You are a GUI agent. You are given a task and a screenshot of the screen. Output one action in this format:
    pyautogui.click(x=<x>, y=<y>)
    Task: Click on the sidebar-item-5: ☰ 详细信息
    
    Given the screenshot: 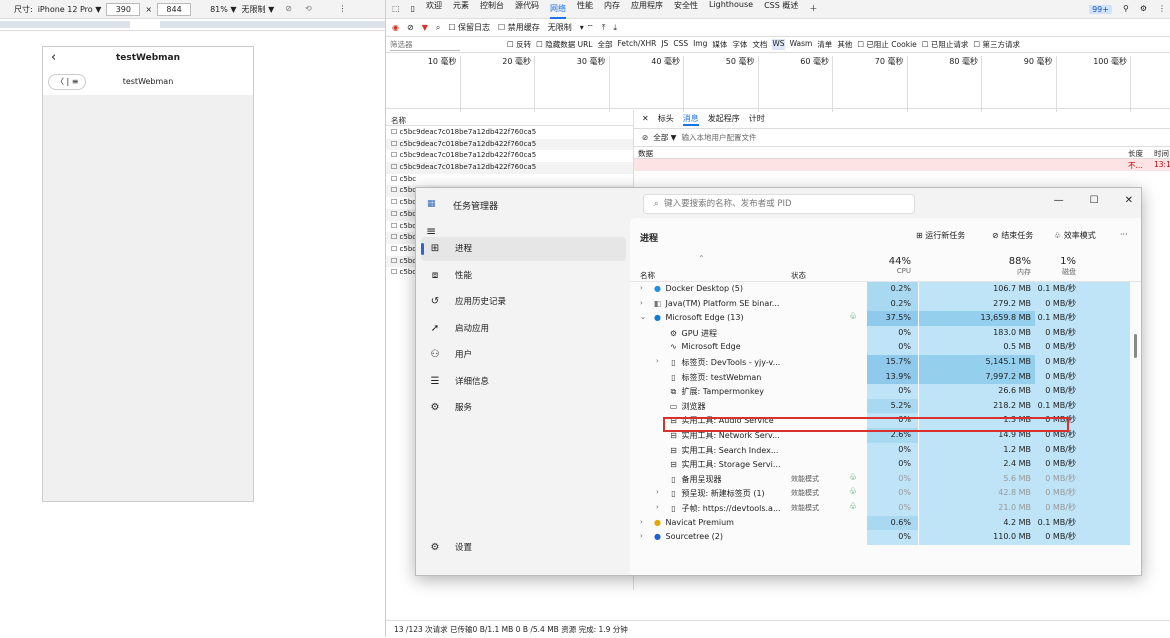 What is the action you would take?
    pyautogui.click(x=523, y=382)
    